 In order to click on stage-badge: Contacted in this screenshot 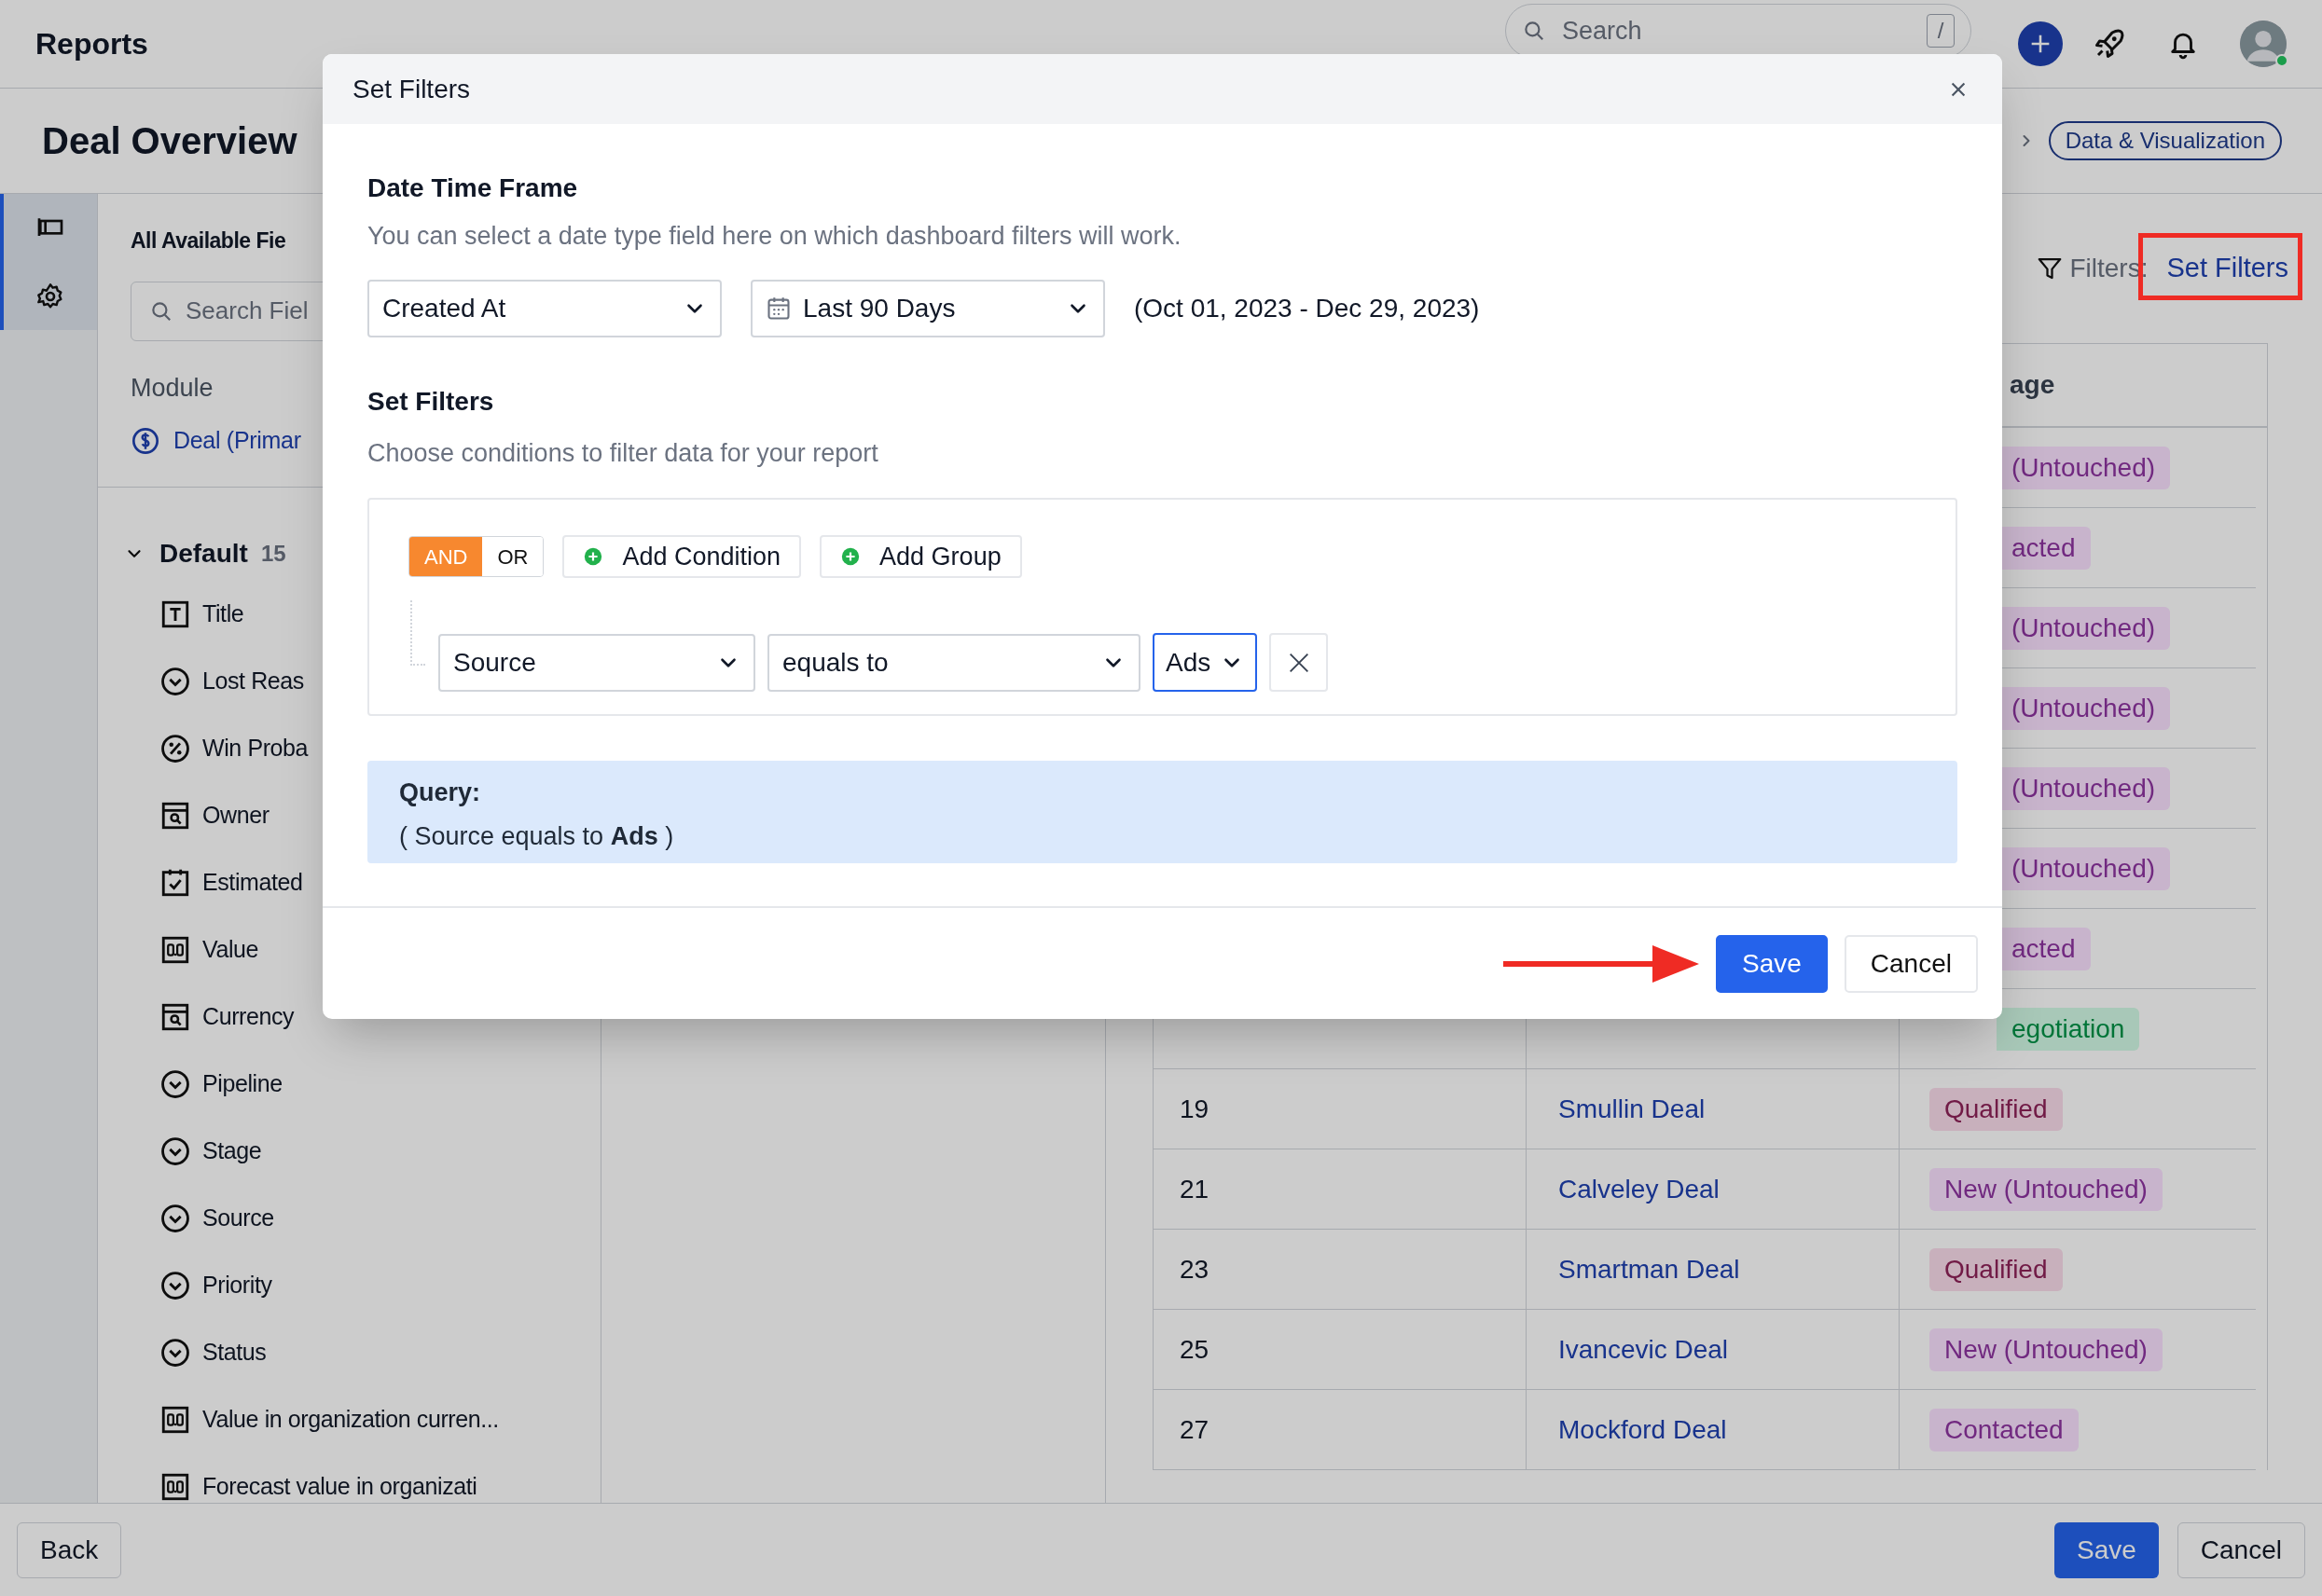, I will do `click(2004, 1430)`.